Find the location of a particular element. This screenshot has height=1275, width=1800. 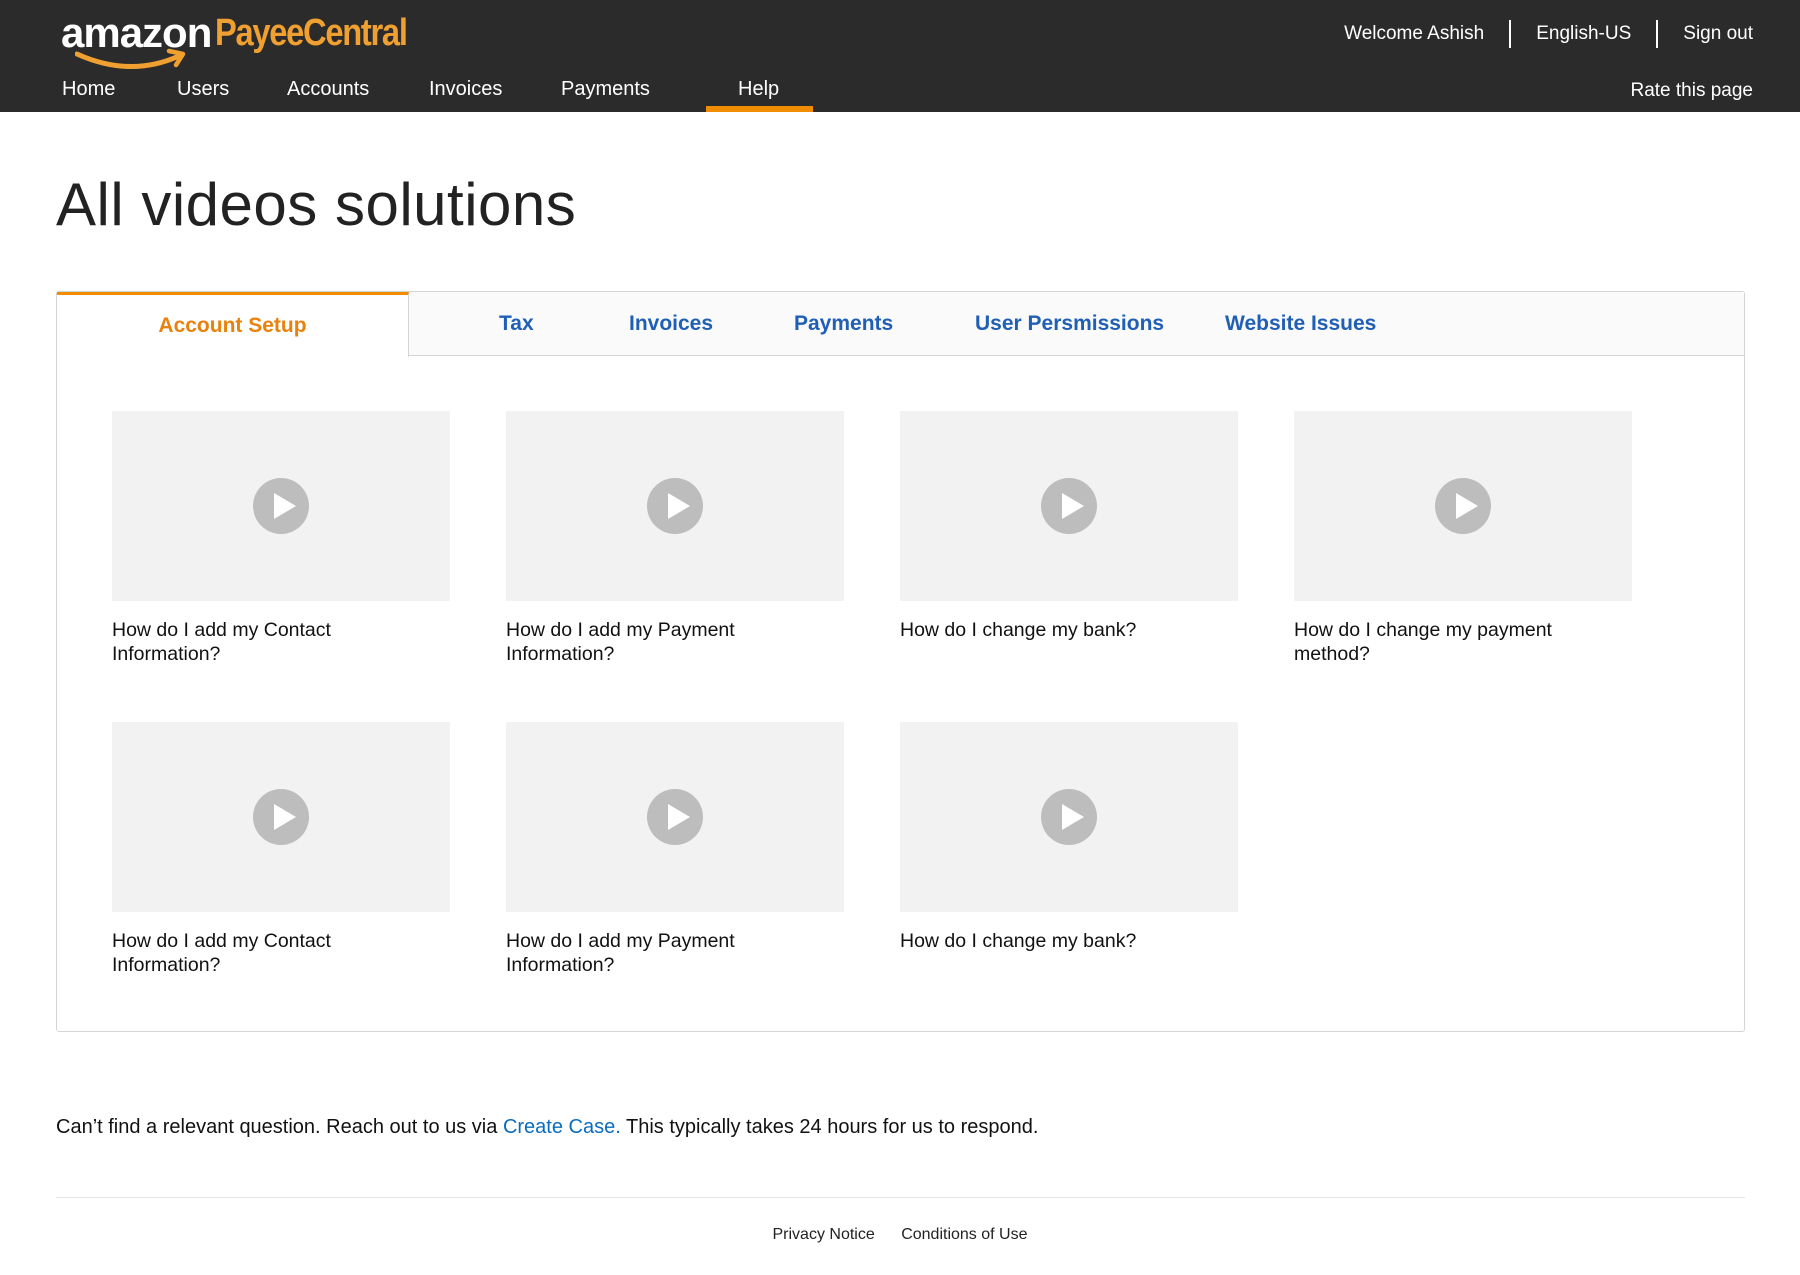

nav-item-users: Users is located at coordinates (203, 89).